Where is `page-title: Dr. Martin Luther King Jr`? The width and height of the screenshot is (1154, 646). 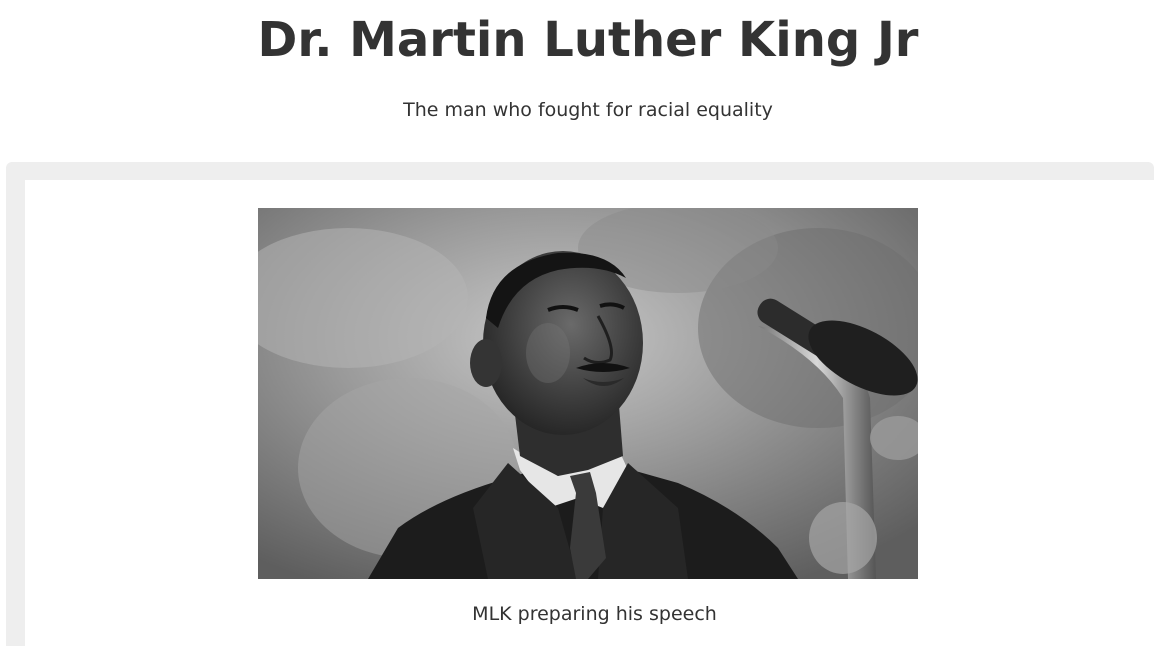 page-title: Dr. Martin Luther King Jr is located at coordinates (588, 40).